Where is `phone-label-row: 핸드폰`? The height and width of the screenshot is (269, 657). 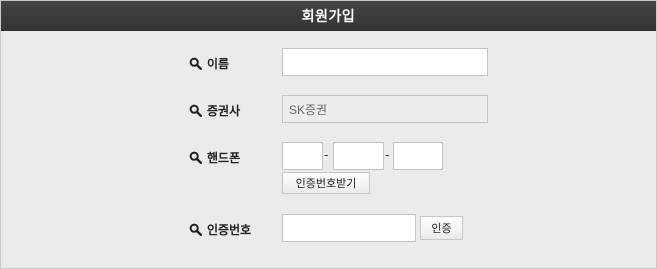 phone-label-row: 핸드폰 is located at coordinates (214, 157).